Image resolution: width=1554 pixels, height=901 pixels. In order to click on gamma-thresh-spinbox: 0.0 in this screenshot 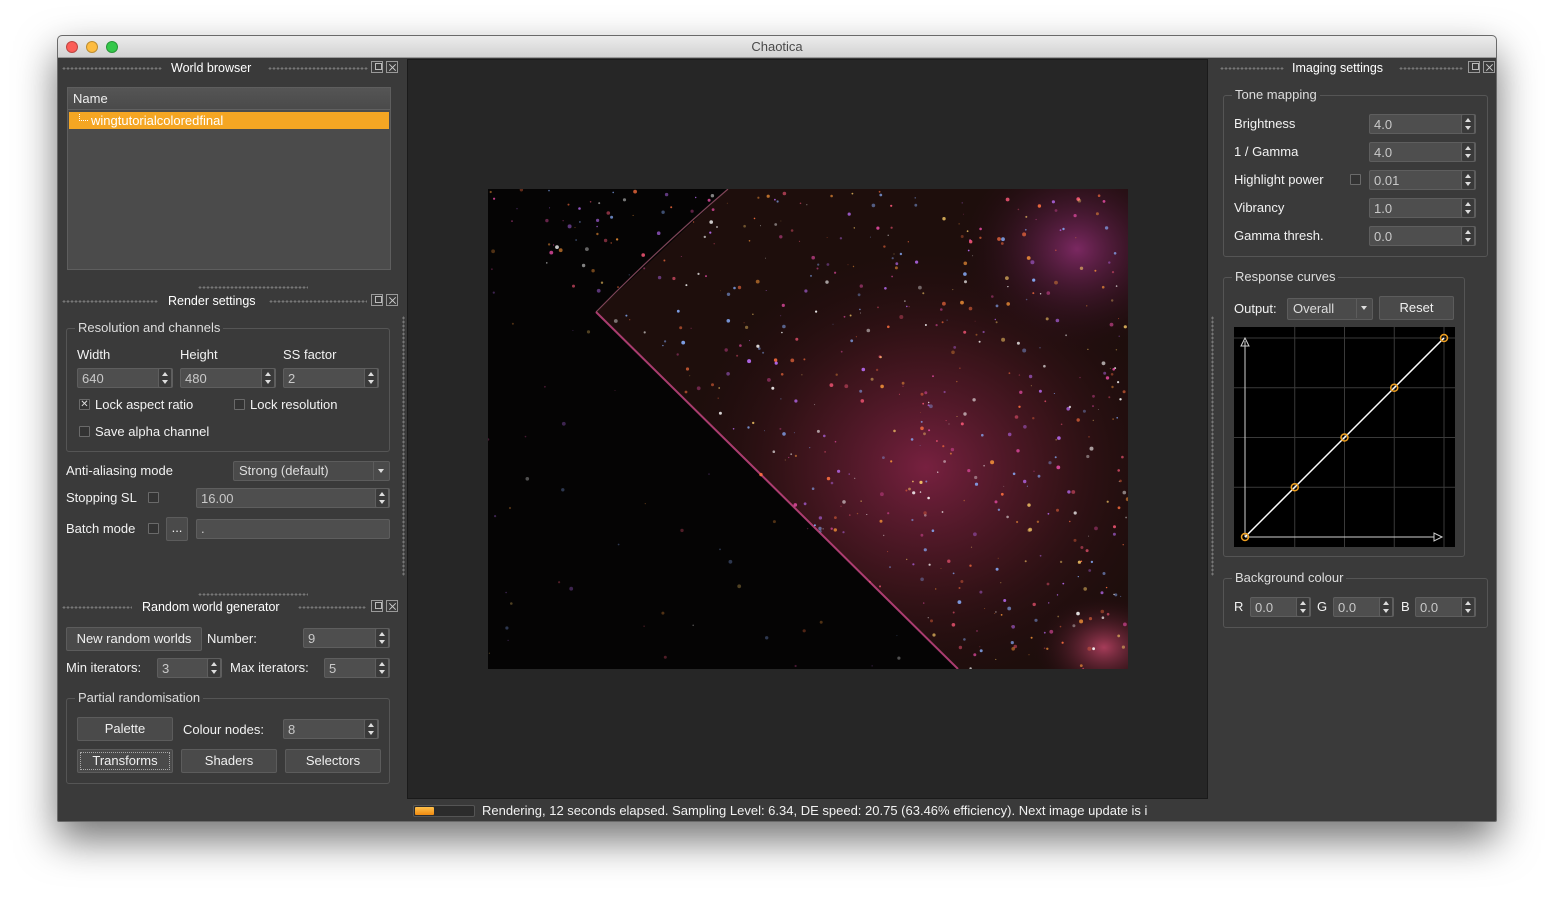, I will do `click(1422, 236)`.